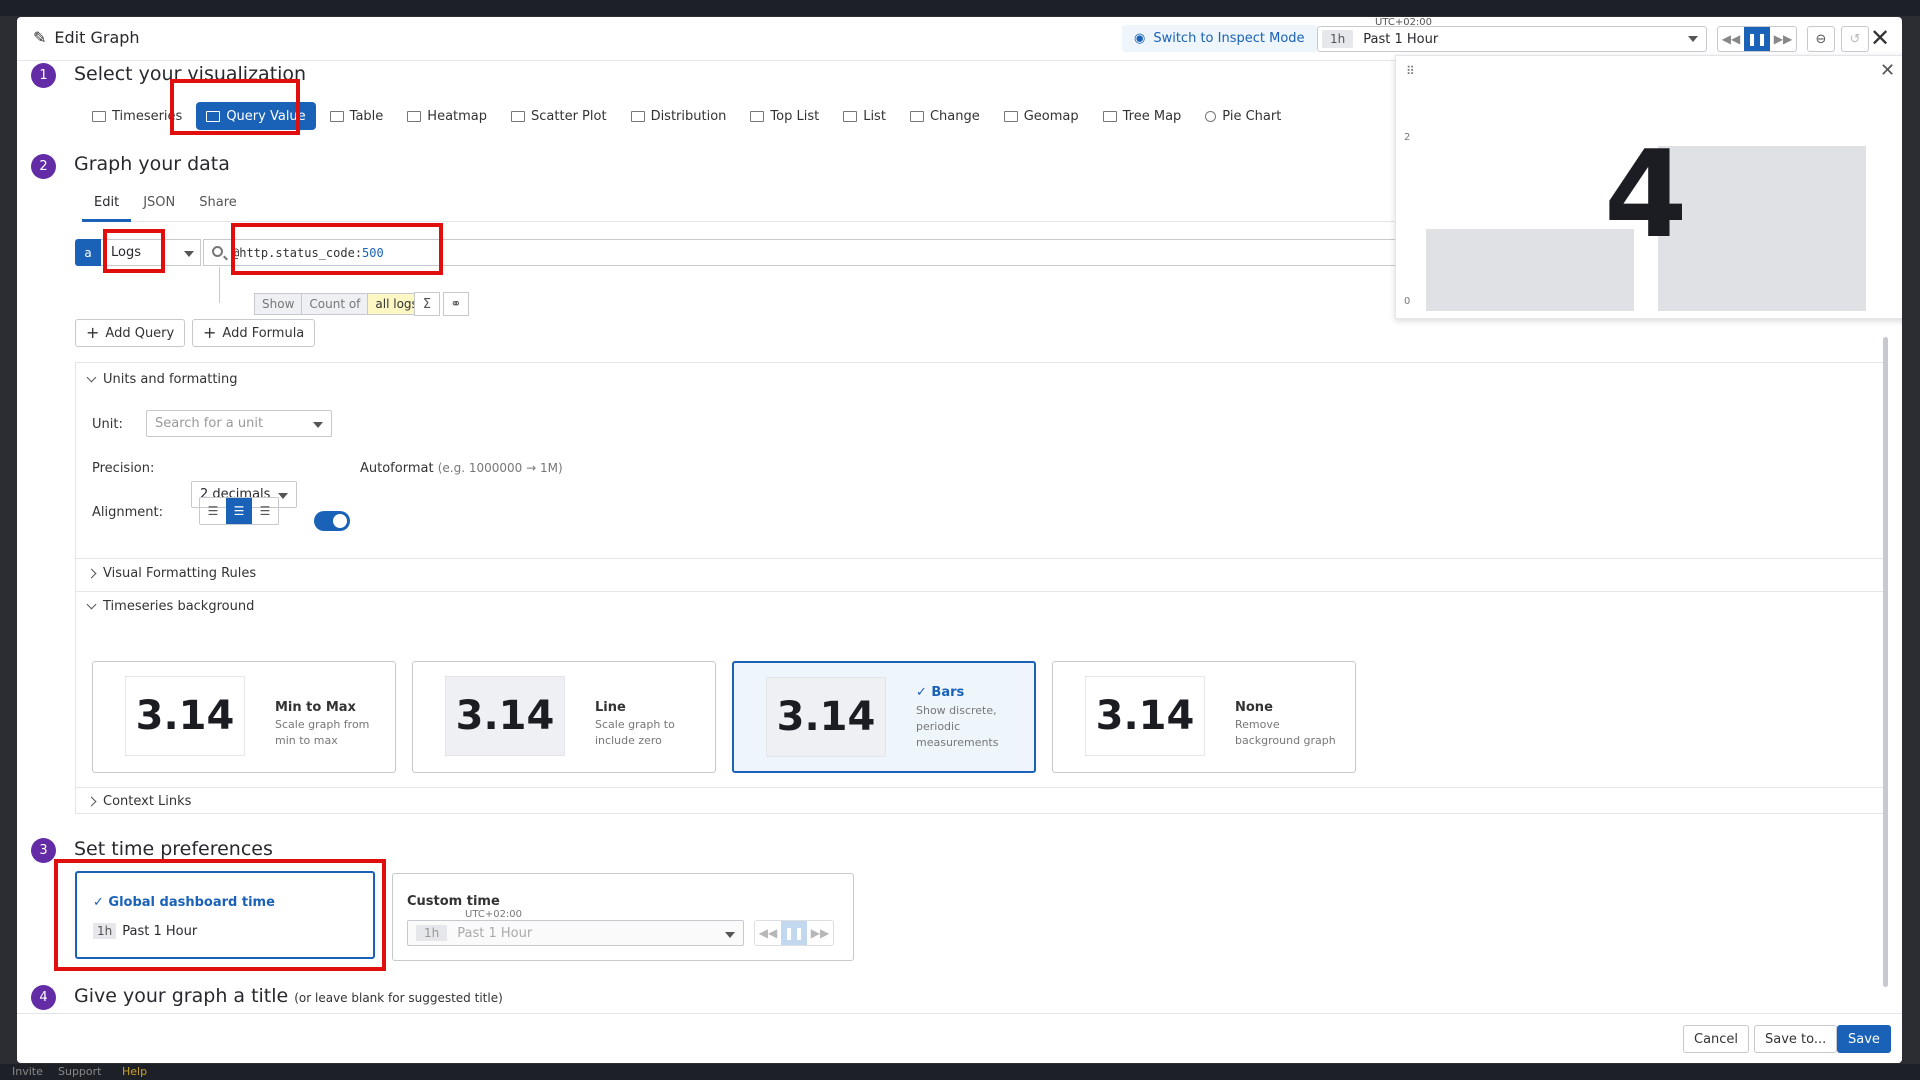 The height and width of the screenshot is (1080, 1920). Describe the element at coordinates (575, 933) in the screenshot. I see `custom-time-select: 1h Past 1 Hour` at that location.